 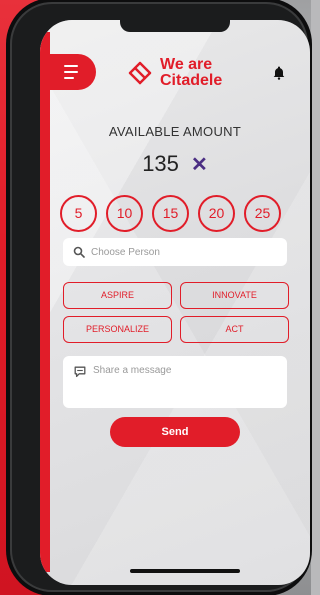 I want to click on close-icon: ✕, so click(x=199, y=165).